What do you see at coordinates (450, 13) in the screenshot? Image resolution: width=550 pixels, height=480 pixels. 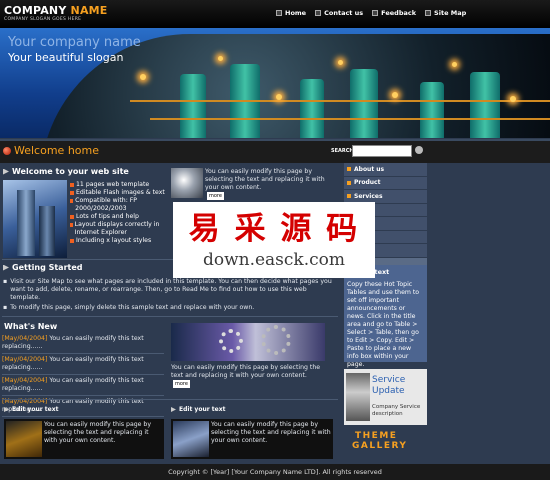 I see `nav-label: Site Map` at bounding box center [450, 13].